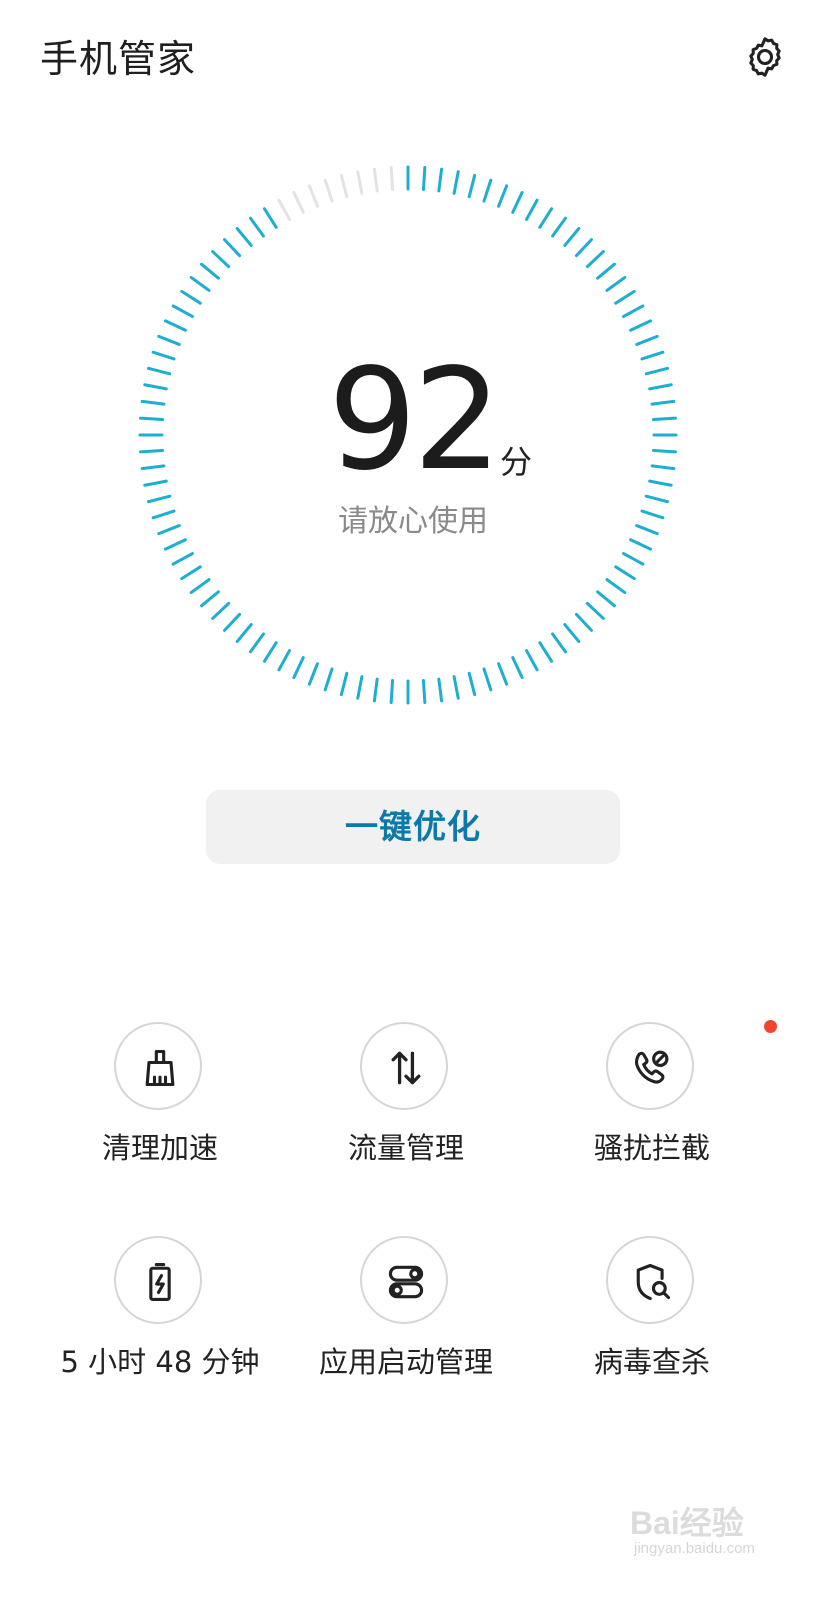 This screenshot has width=826, height=1600. I want to click on toggle-switches-icon, so click(406, 1282).